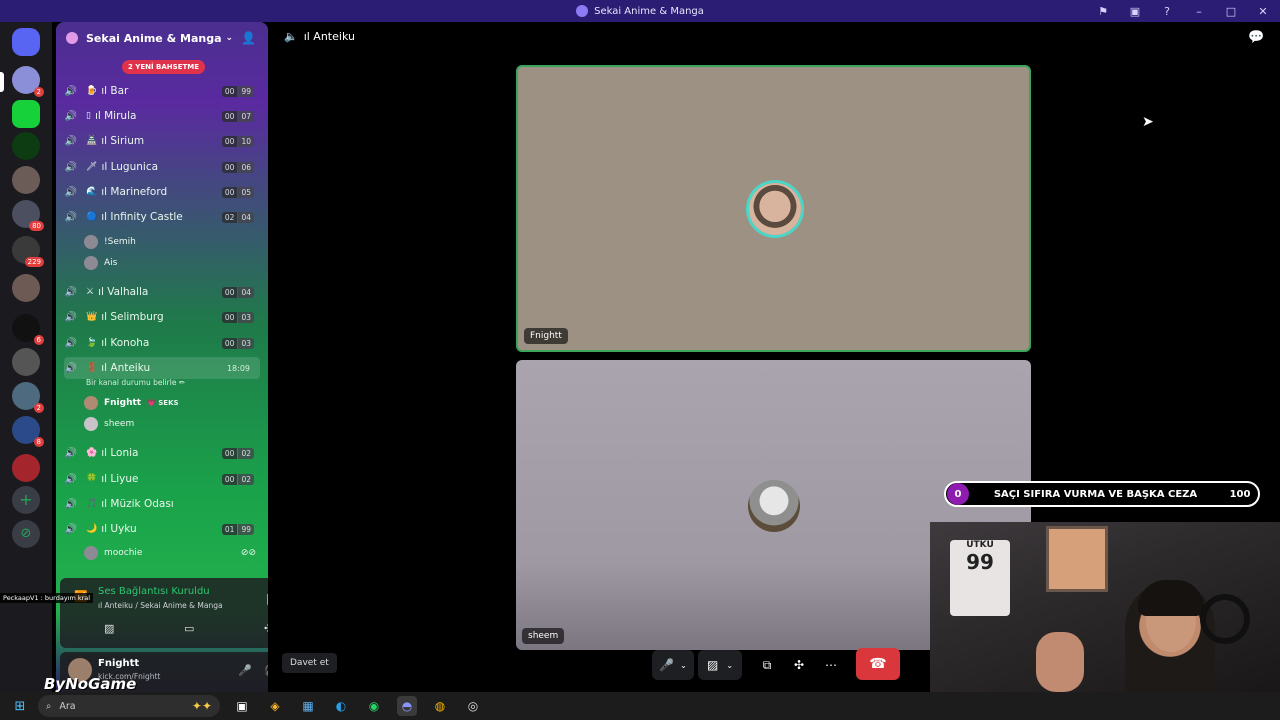  Describe the element at coordinates (109, 628) in the screenshot. I see `camera-icon: ▨` at that location.